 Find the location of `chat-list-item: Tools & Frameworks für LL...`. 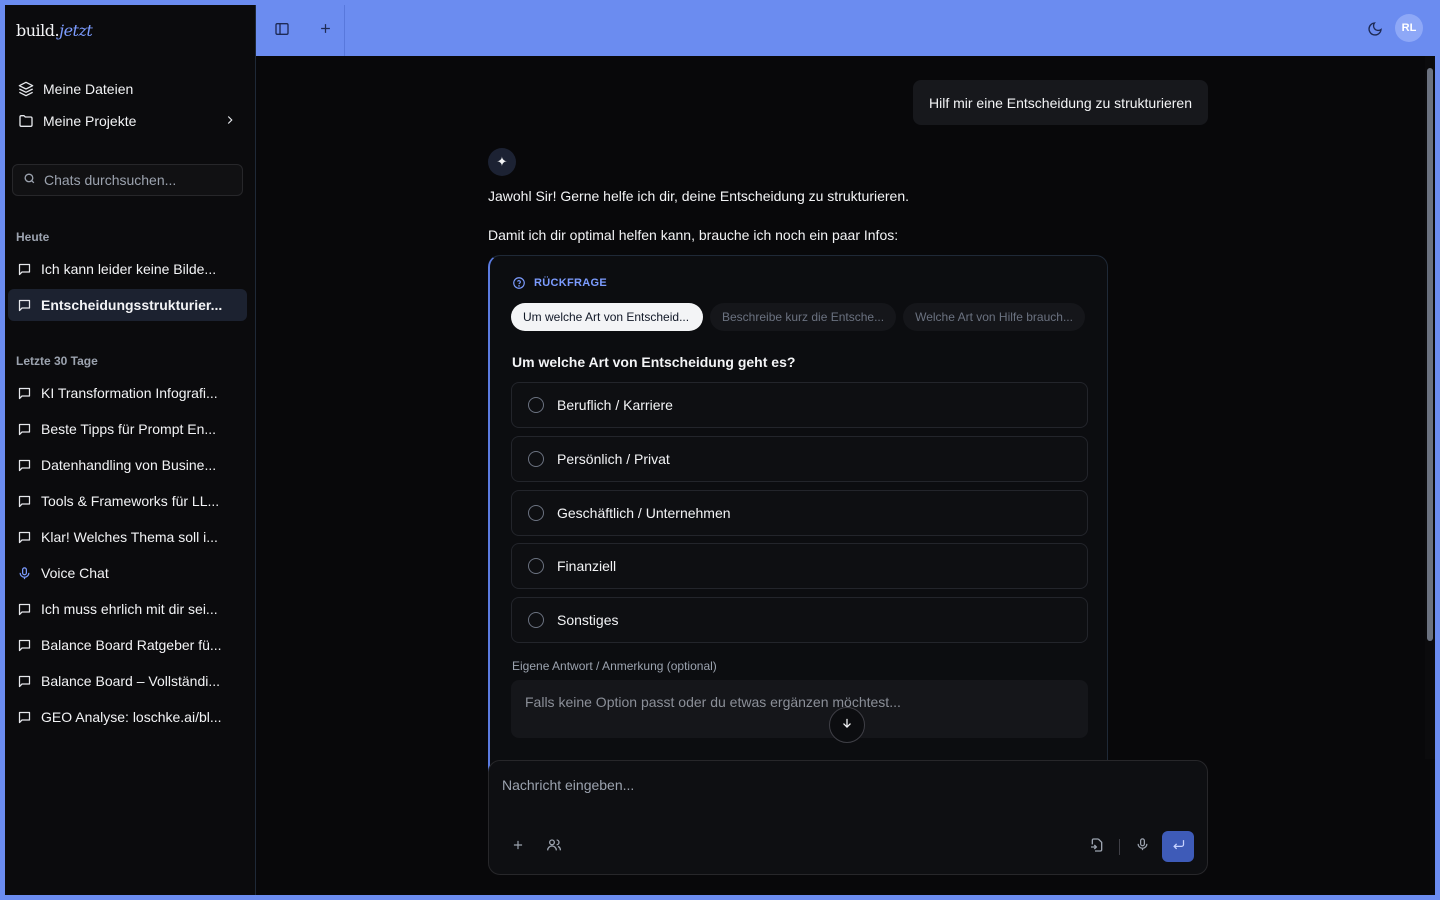

chat-list-item: Tools & Frameworks für LL... is located at coordinates (127, 501).